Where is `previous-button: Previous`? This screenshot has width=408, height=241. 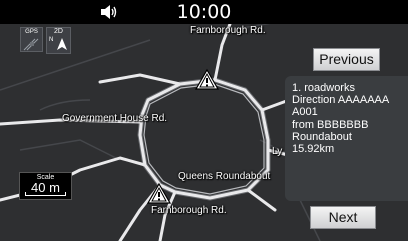 previous-button: Previous is located at coordinates (346, 59).